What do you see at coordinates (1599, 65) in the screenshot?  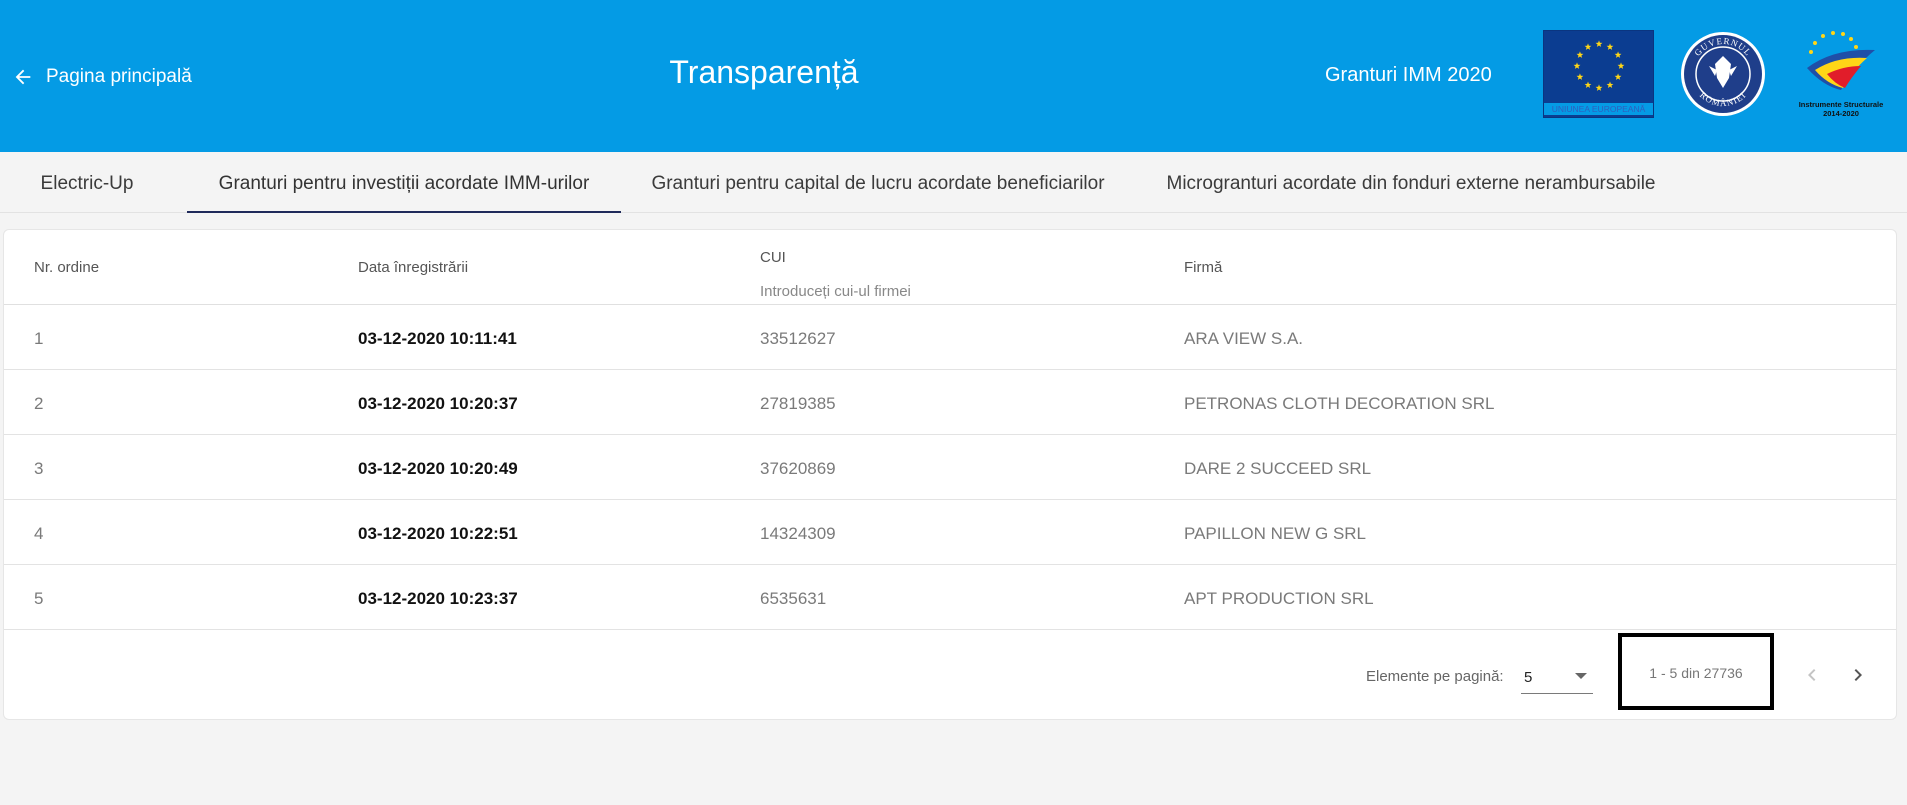 I see `eu-stars-icon` at bounding box center [1599, 65].